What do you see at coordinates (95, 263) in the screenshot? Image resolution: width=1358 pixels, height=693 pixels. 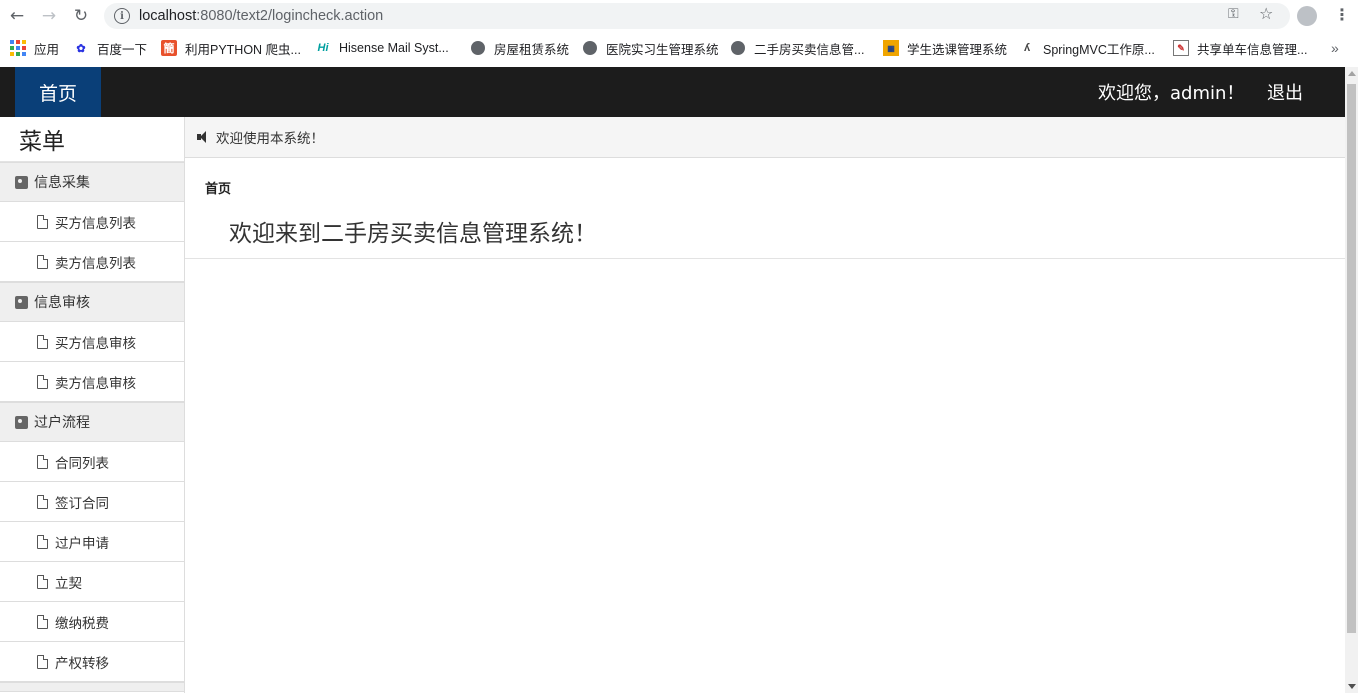 I see `menu-item-label: 卖方信息列表` at bounding box center [95, 263].